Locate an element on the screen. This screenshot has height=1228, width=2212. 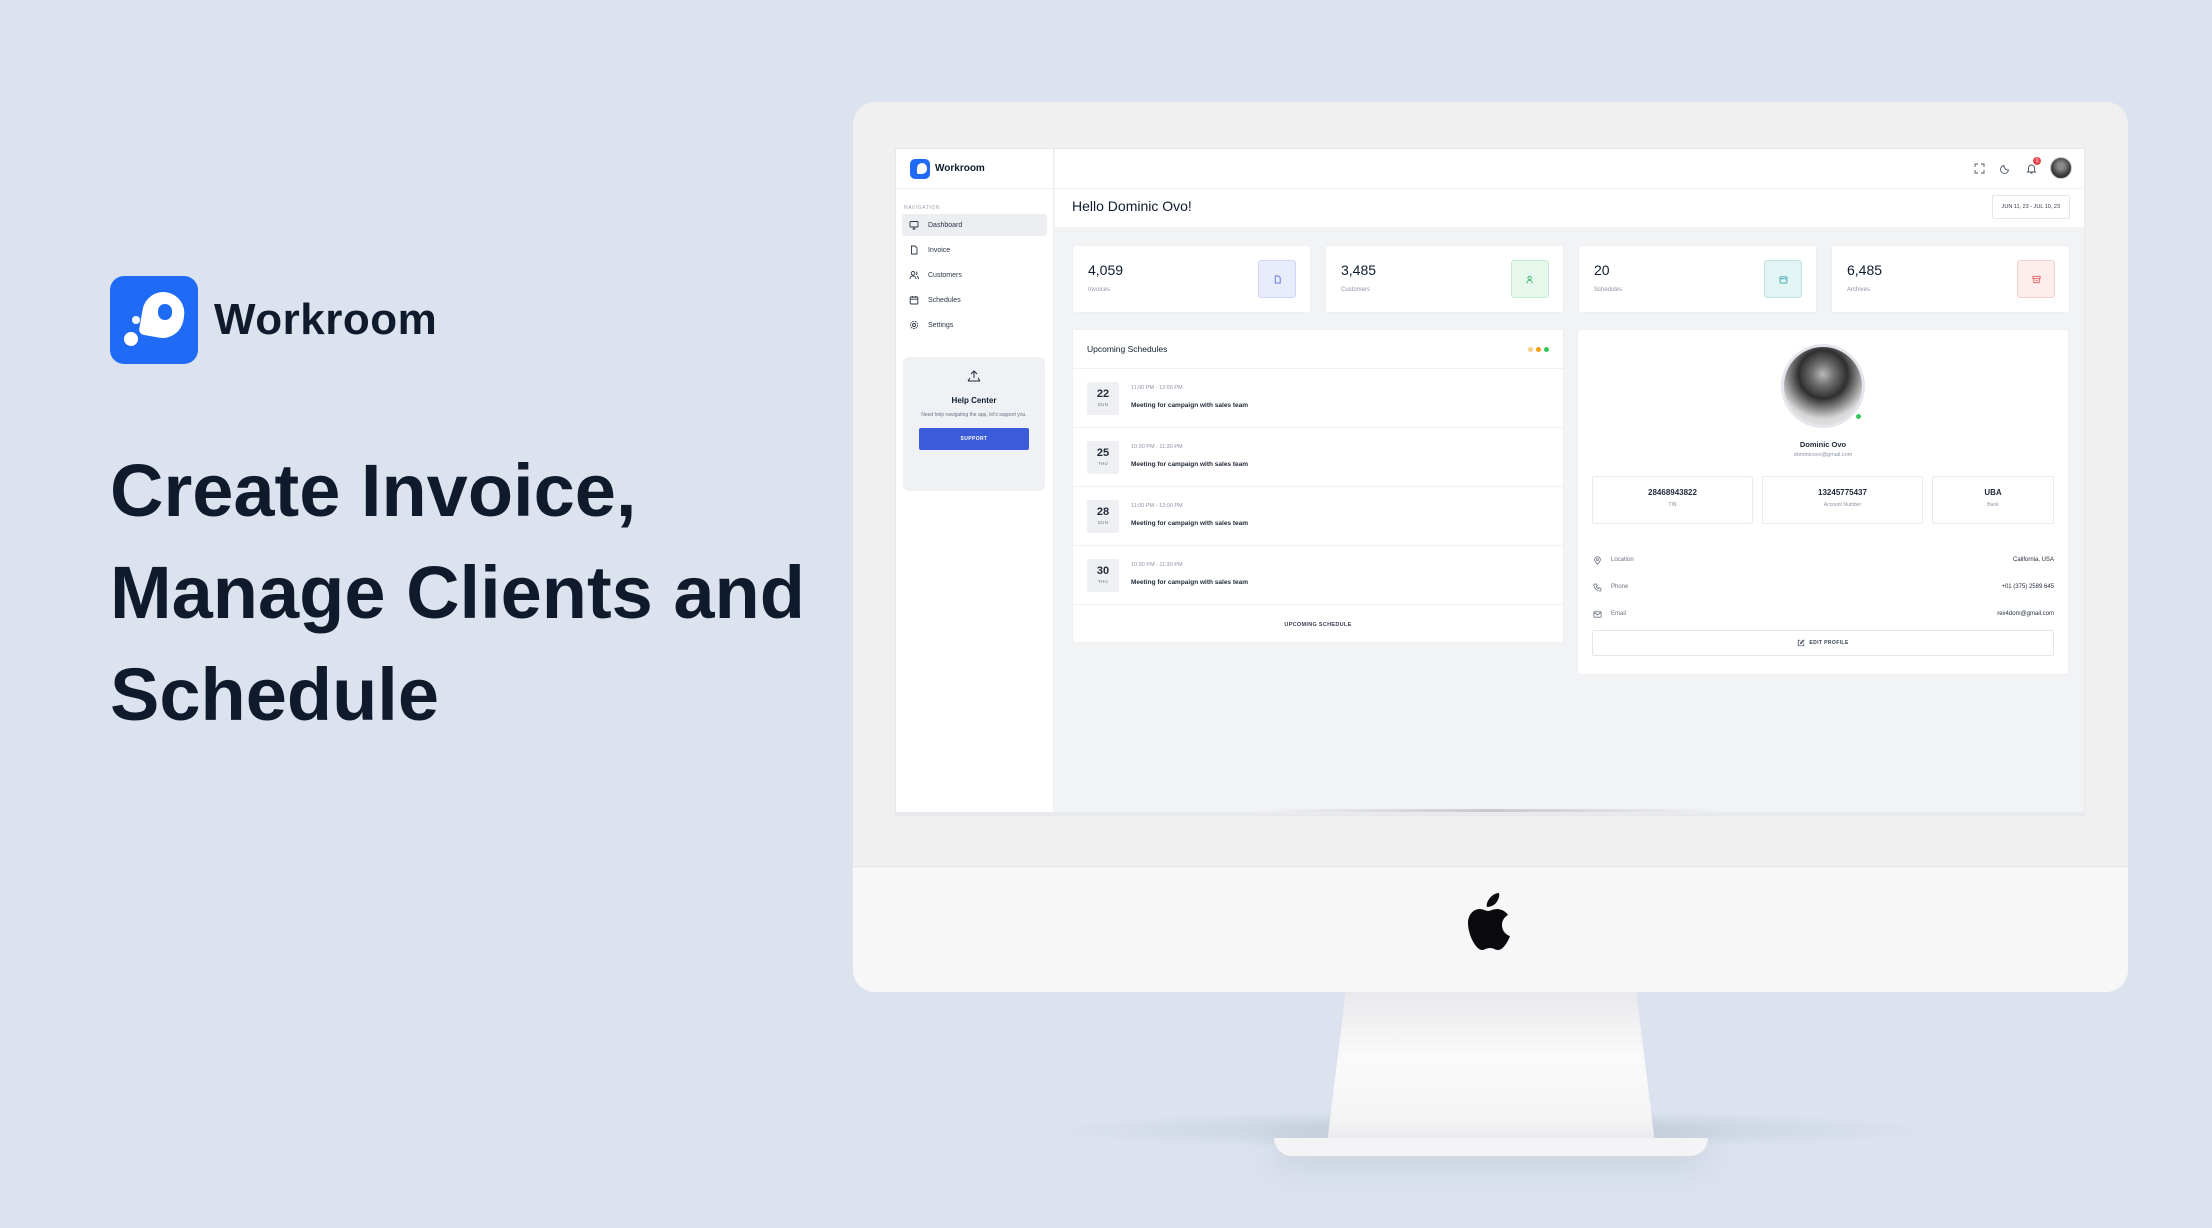
profile-email: dominicovo@gmail.com is located at coordinates (1823, 455).